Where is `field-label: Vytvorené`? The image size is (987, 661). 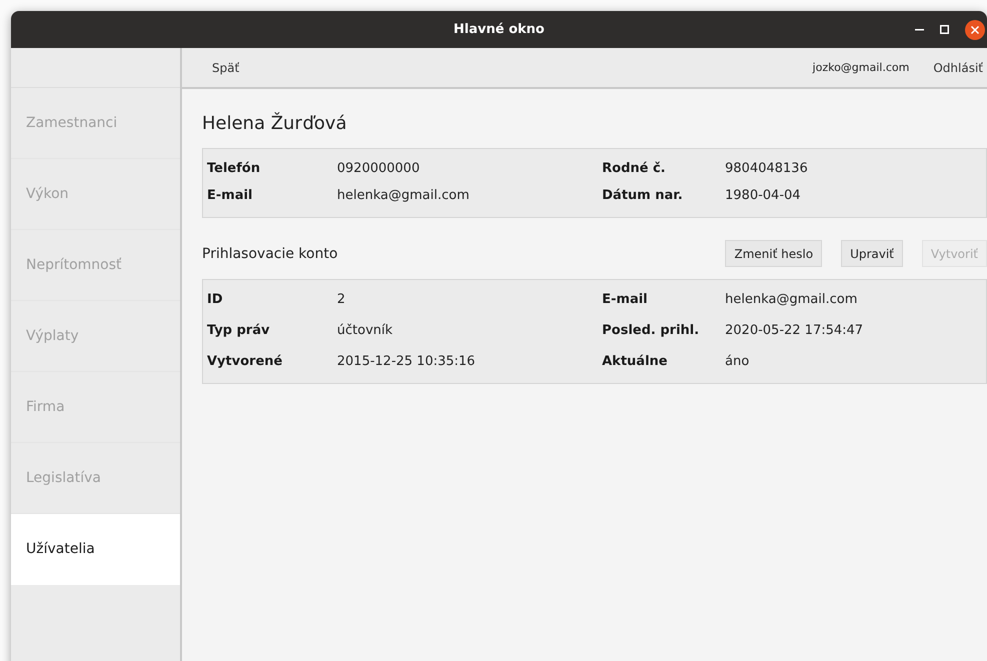
field-label: Vytvorené is located at coordinates (245, 361).